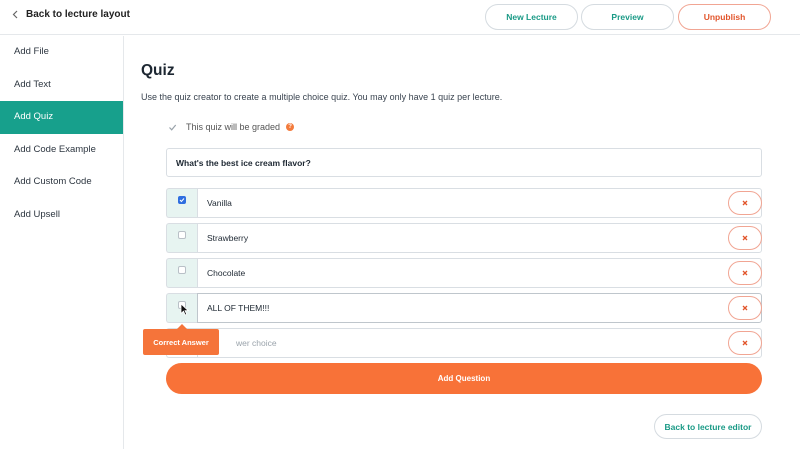  Describe the element at coordinates (61, 117) in the screenshot. I see `sidebar-item-add-quiz: Add Quiz` at that location.